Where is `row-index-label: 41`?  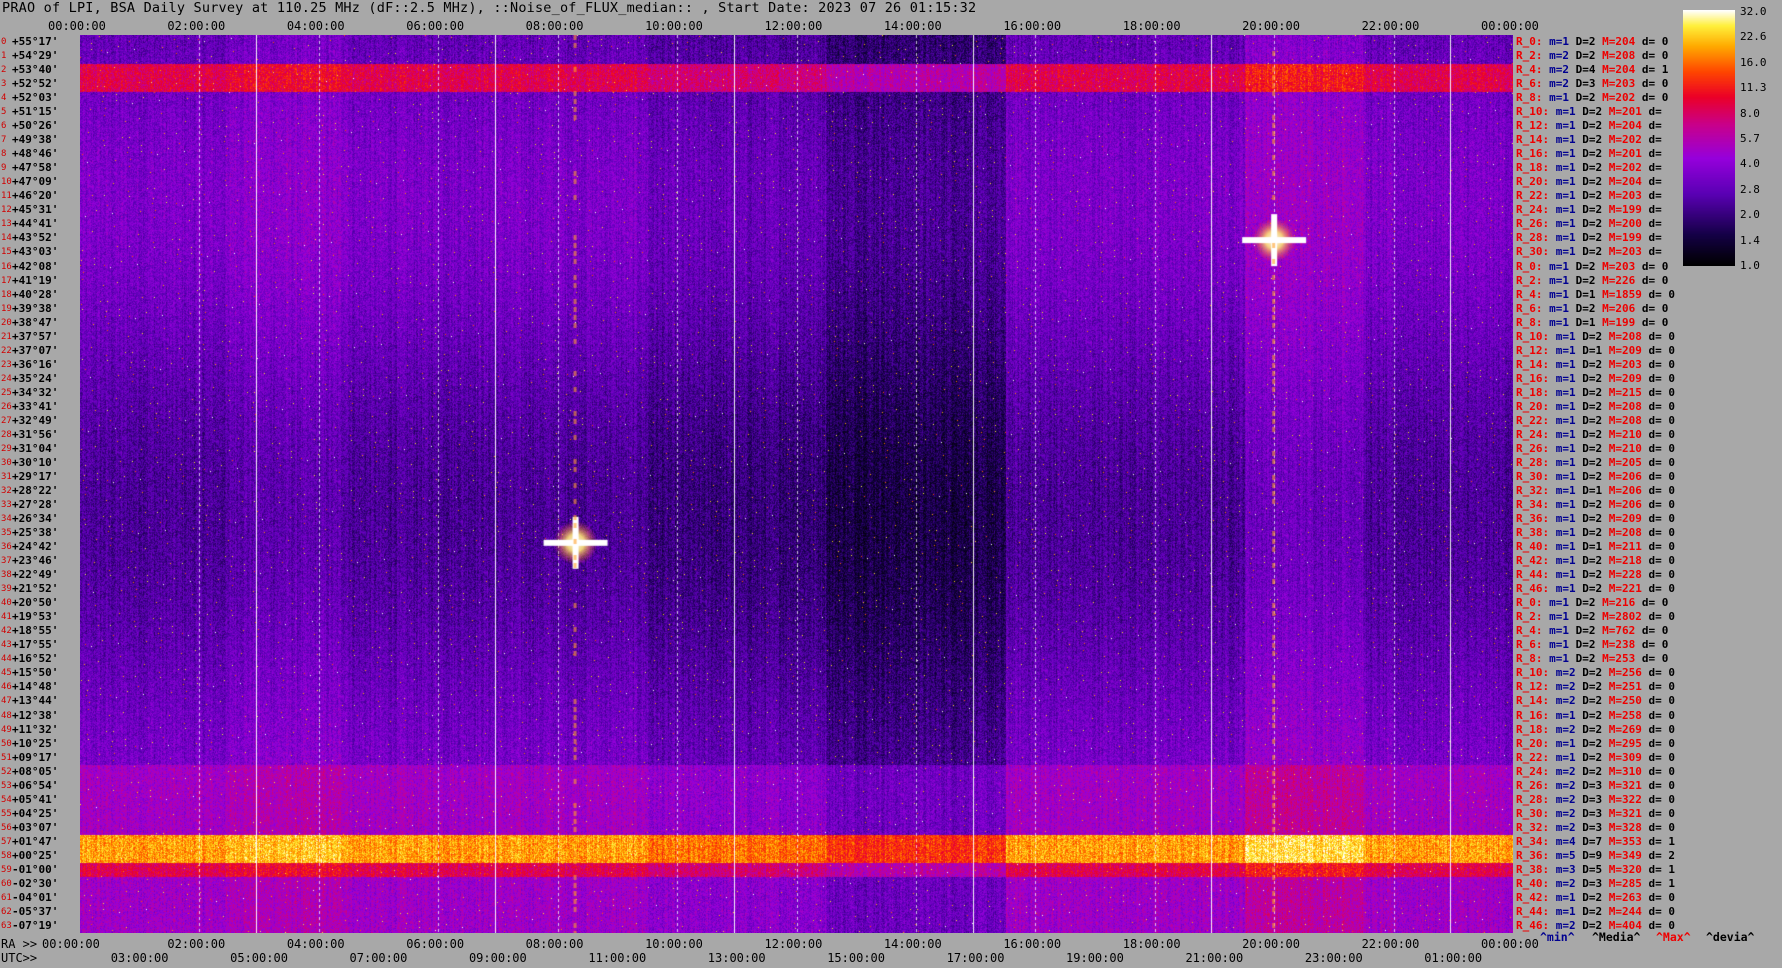 row-index-label: 41 is located at coordinates (6, 617).